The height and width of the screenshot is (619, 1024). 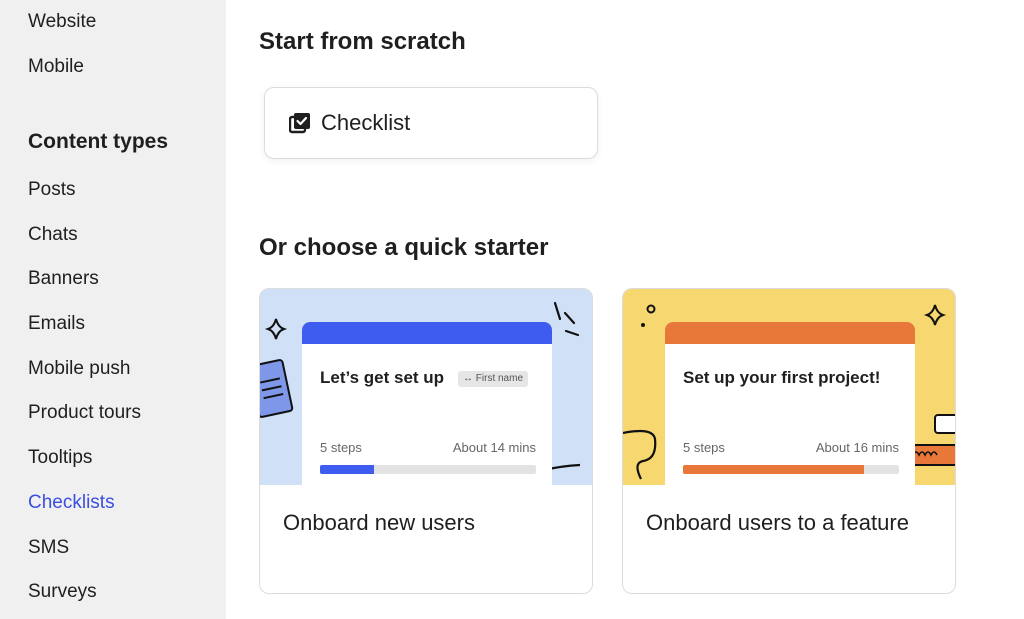 I want to click on sidebar-item-chats: Chats, so click(x=53, y=235).